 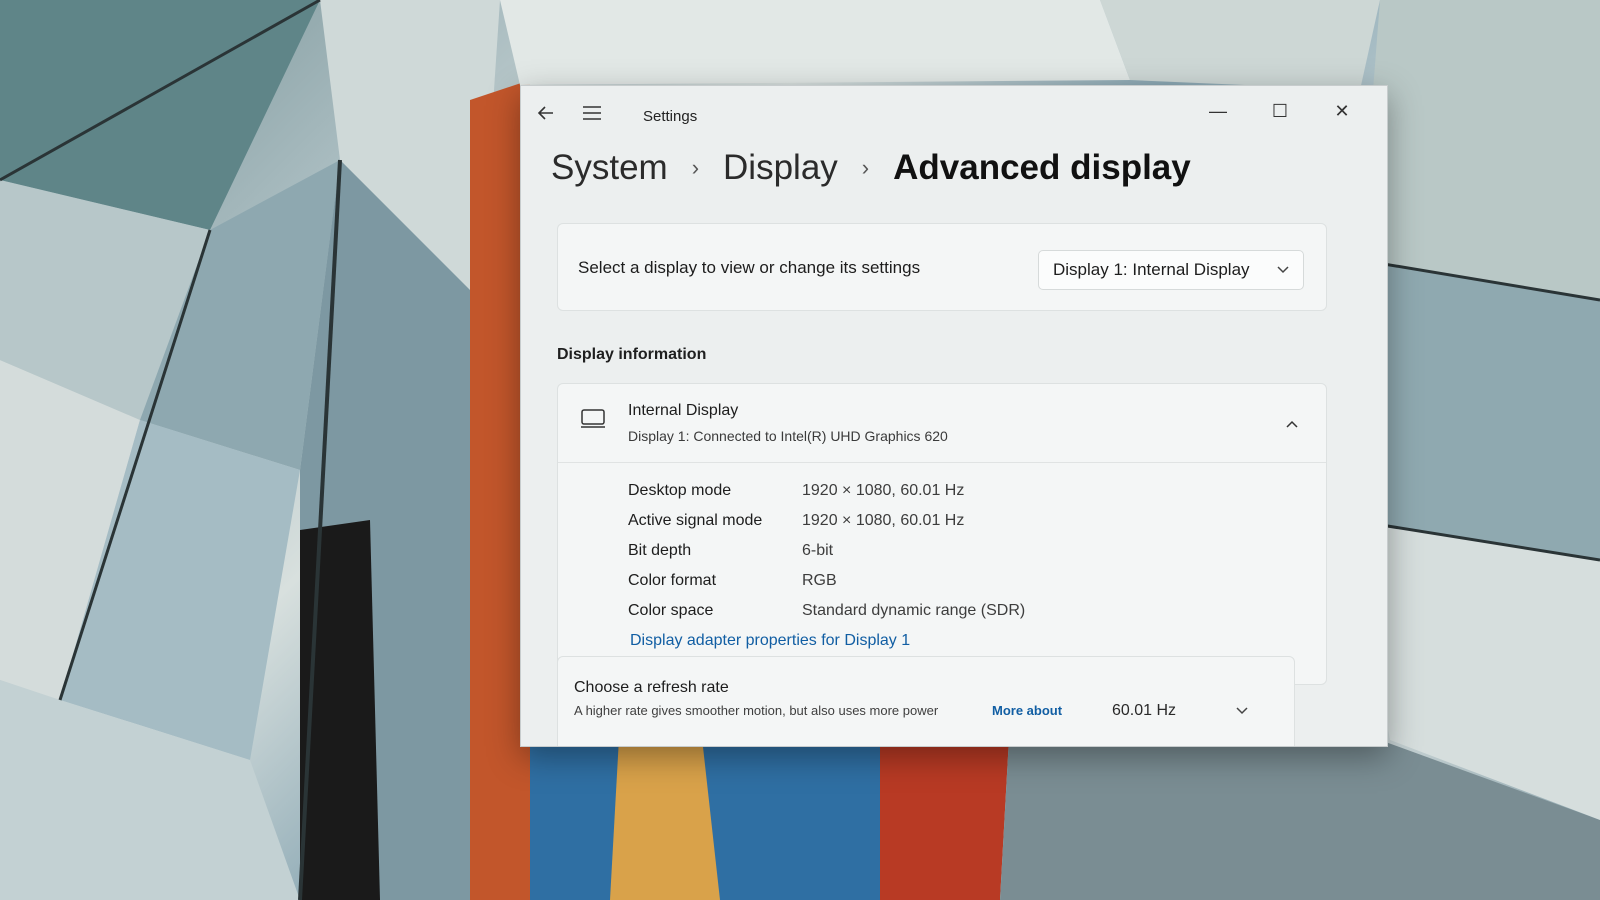 I want to click on display-select-dropdown: Display 1: Internal Display, so click(x=1171, y=270).